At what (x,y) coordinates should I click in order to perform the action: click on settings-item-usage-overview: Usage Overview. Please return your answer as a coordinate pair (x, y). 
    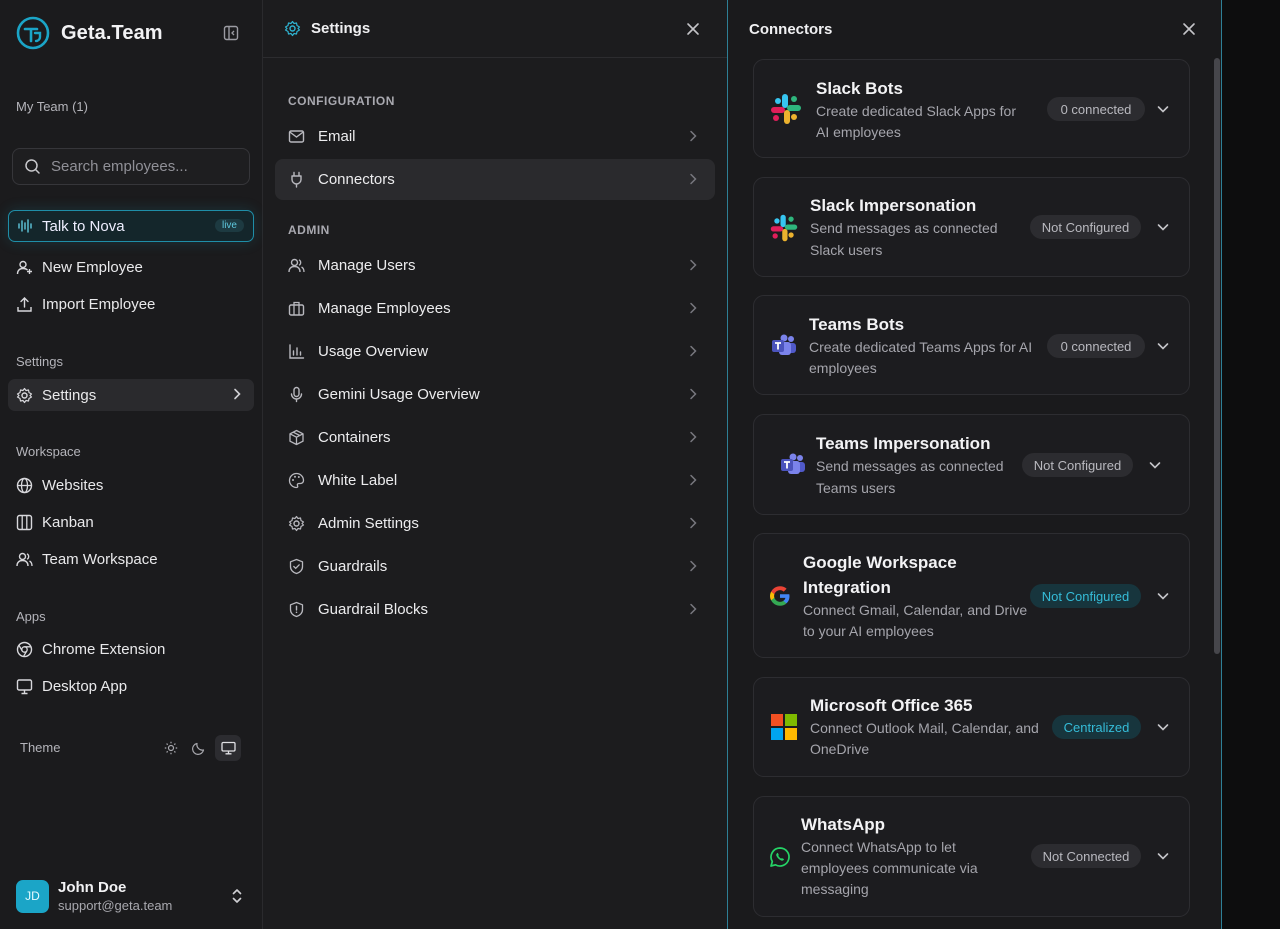
    Looking at the image, I should click on (495, 351).